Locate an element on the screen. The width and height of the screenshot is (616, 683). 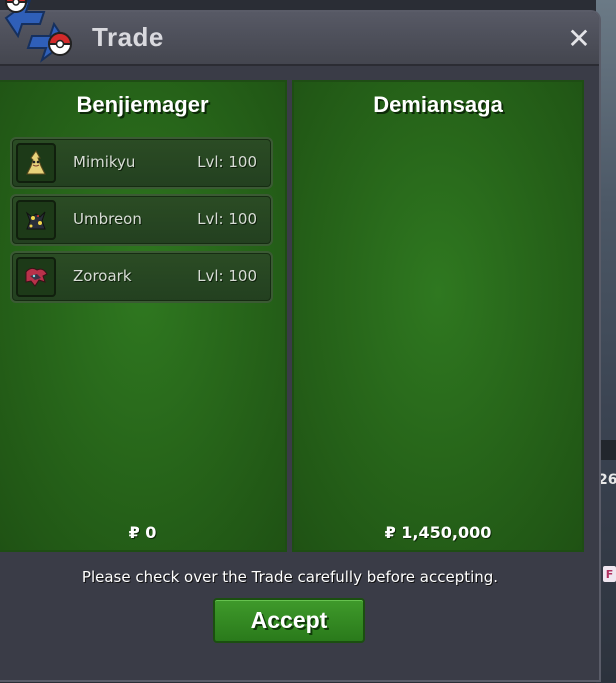
pokeball-logo-icon is located at coordinates (38, 31).